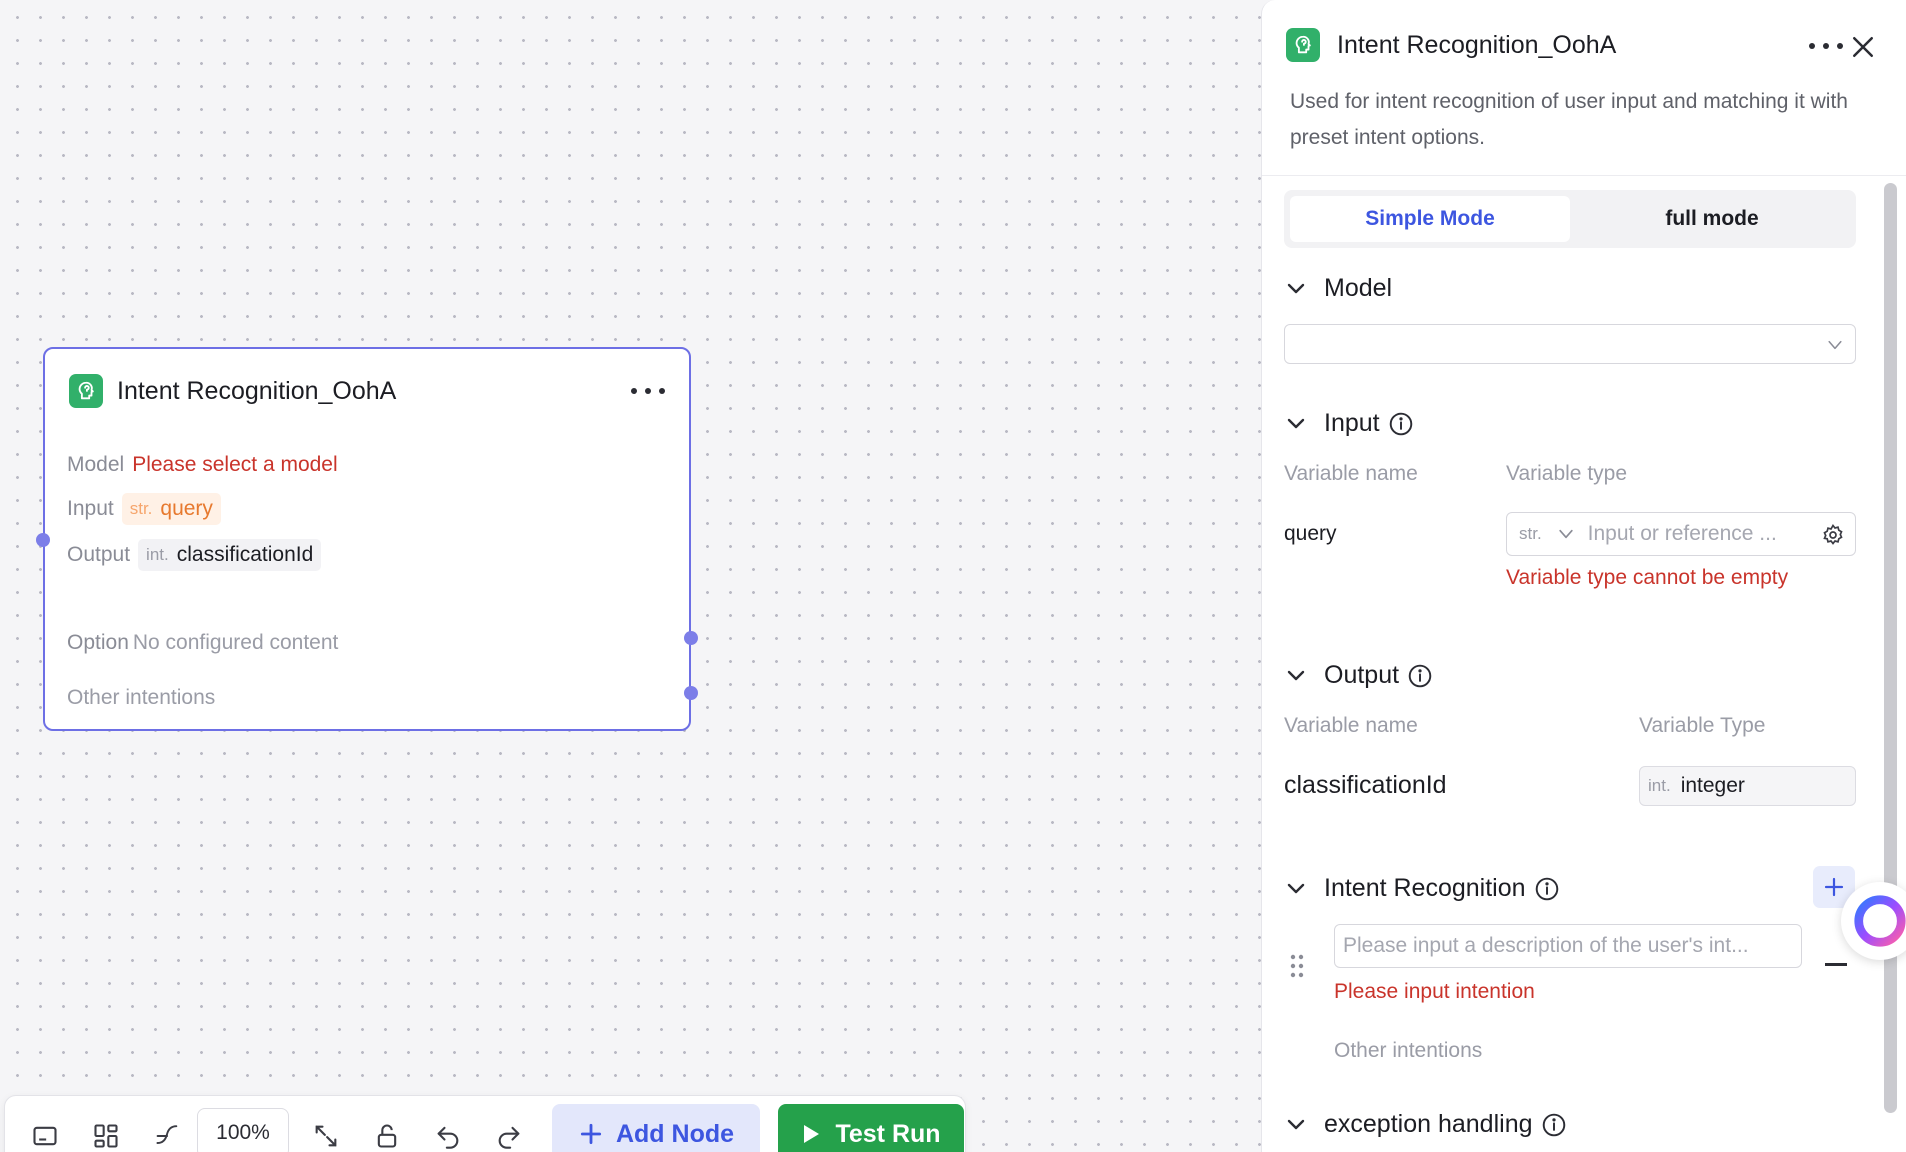 The width and height of the screenshot is (1906, 1152). Describe the element at coordinates (675, 1133) in the screenshot. I see `add-node-label: Add Node` at that location.